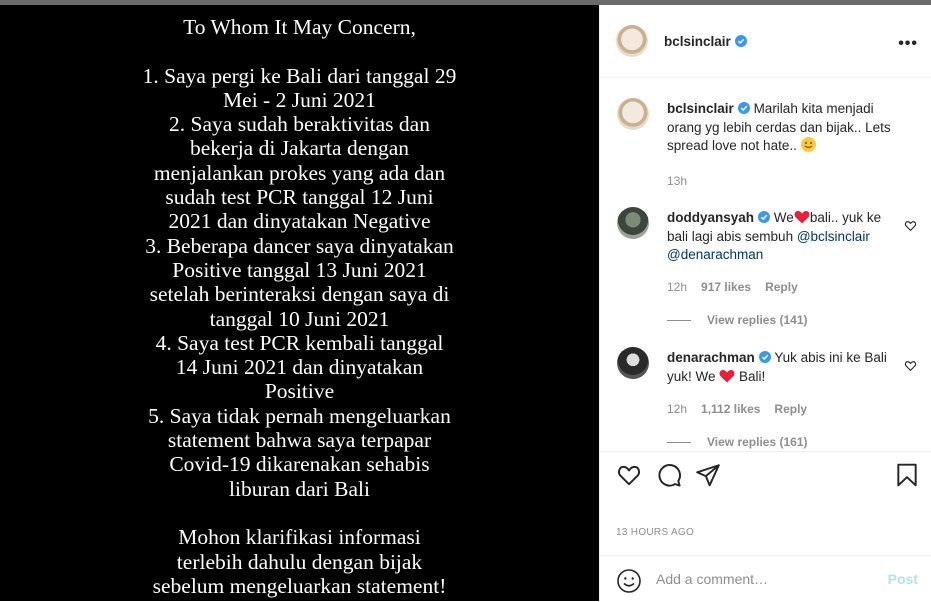 The image size is (931, 602). Describe the element at coordinates (299, 440) in the screenshot. I see `statement-line: statement bahwa saya terpapar` at that location.